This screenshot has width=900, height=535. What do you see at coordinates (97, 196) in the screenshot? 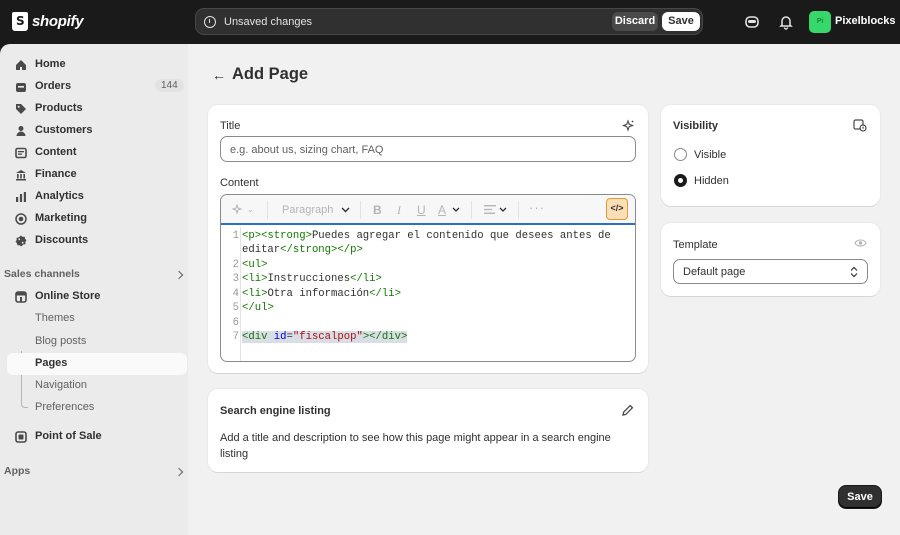
I see `sidebar-item-analytics: Analytics` at bounding box center [97, 196].